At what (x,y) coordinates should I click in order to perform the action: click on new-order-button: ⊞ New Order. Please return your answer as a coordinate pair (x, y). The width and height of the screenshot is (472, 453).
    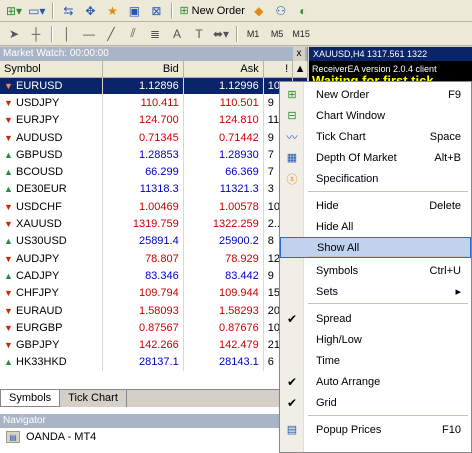
    Looking at the image, I should click on (211, 11).